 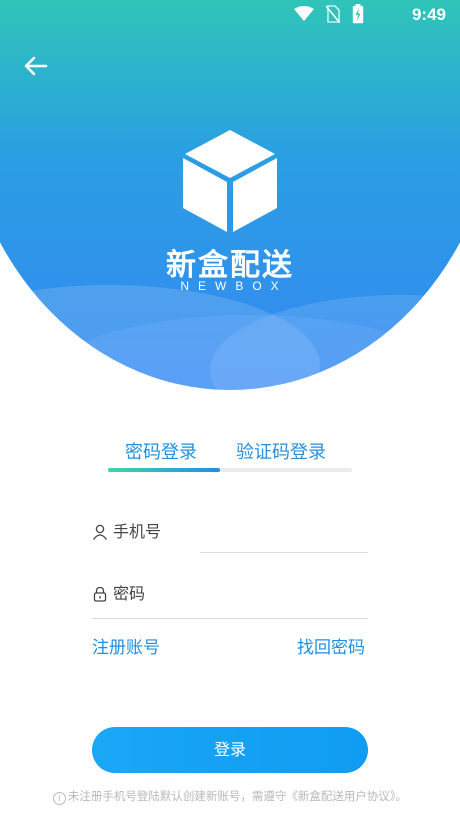 What do you see at coordinates (59, 798) in the screenshot?
I see `info-icon: i` at bounding box center [59, 798].